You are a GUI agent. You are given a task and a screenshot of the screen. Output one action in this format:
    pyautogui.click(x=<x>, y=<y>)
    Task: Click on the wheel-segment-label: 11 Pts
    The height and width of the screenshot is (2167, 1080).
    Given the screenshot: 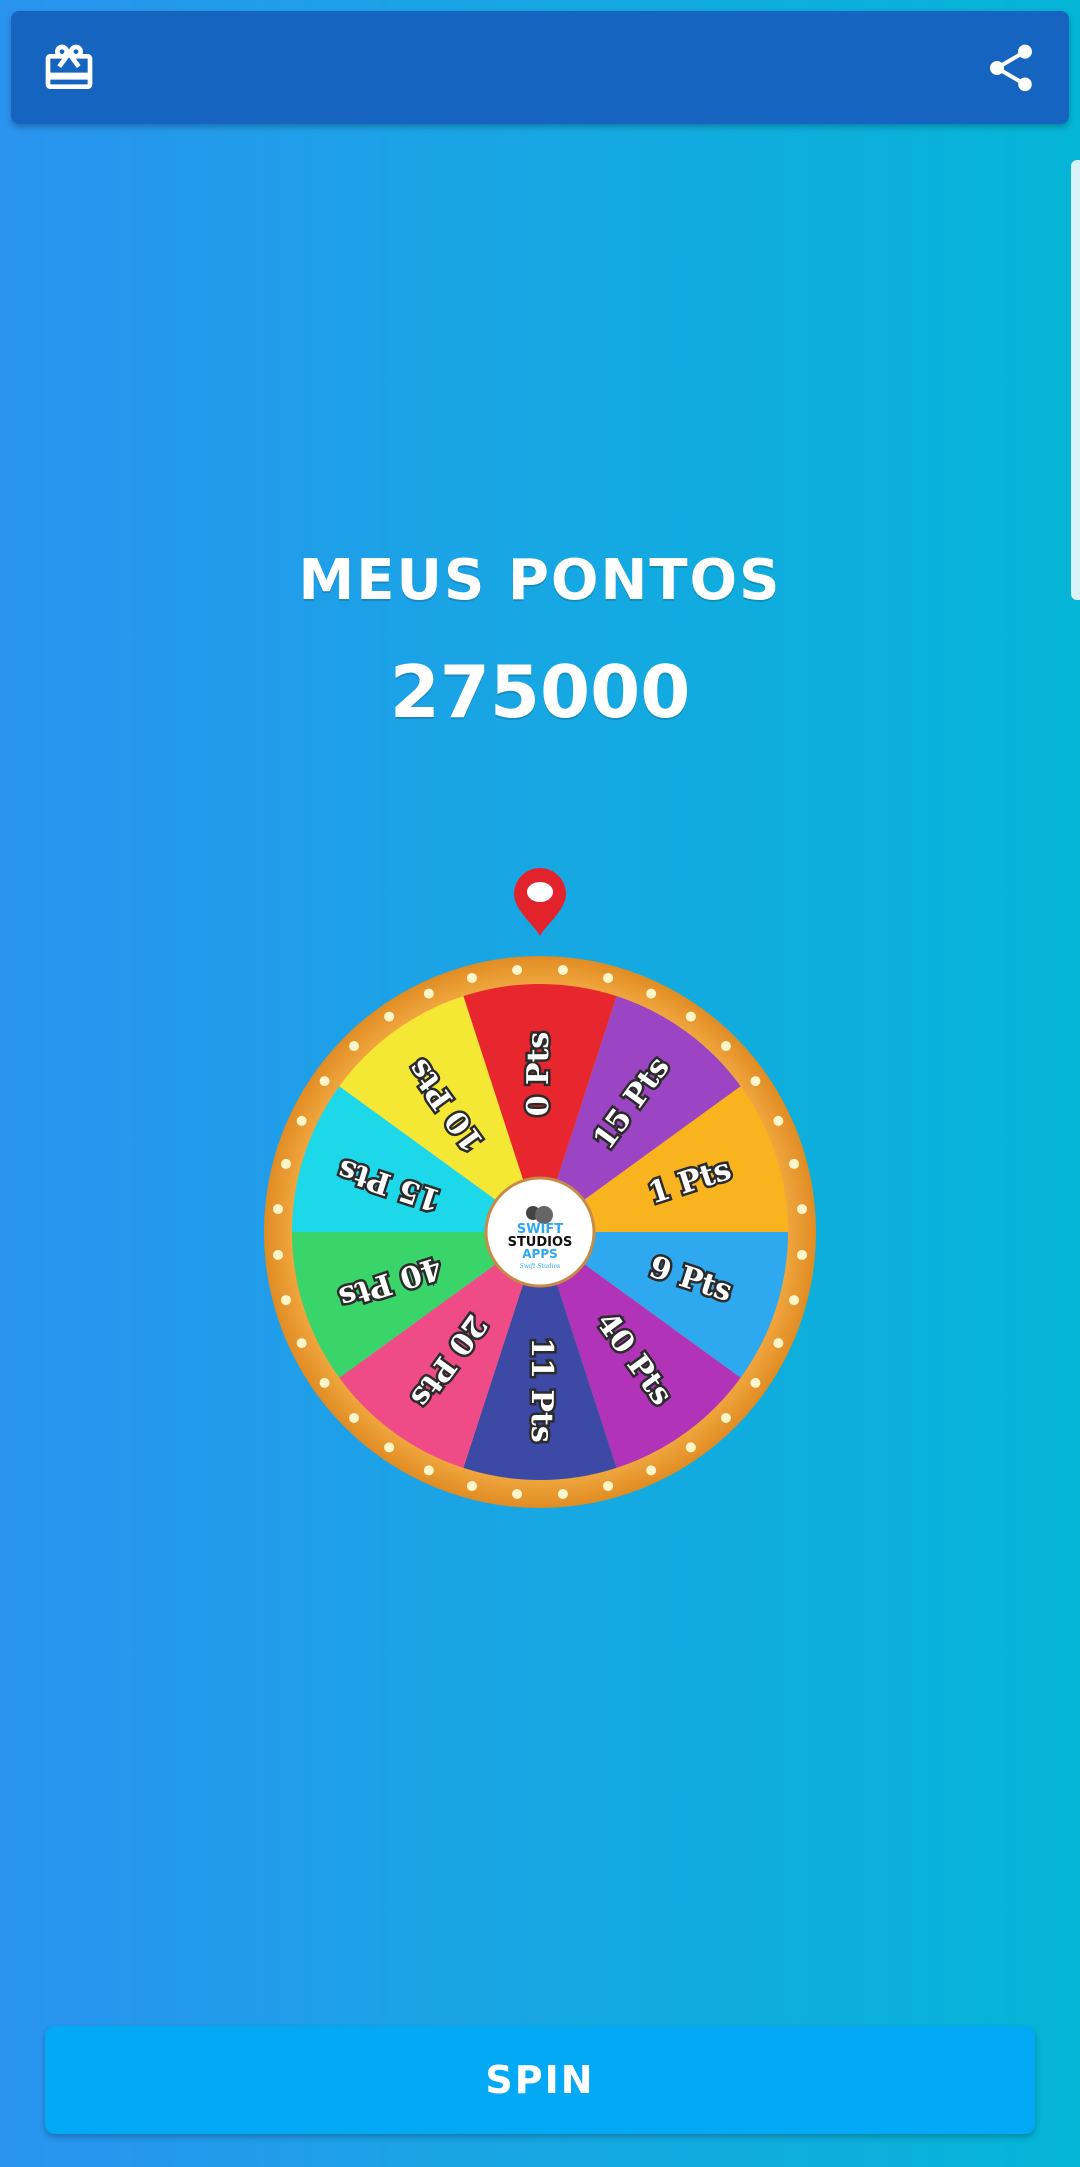 What is the action you would take?
    pyautogui.click(x=541, y=1390)
    